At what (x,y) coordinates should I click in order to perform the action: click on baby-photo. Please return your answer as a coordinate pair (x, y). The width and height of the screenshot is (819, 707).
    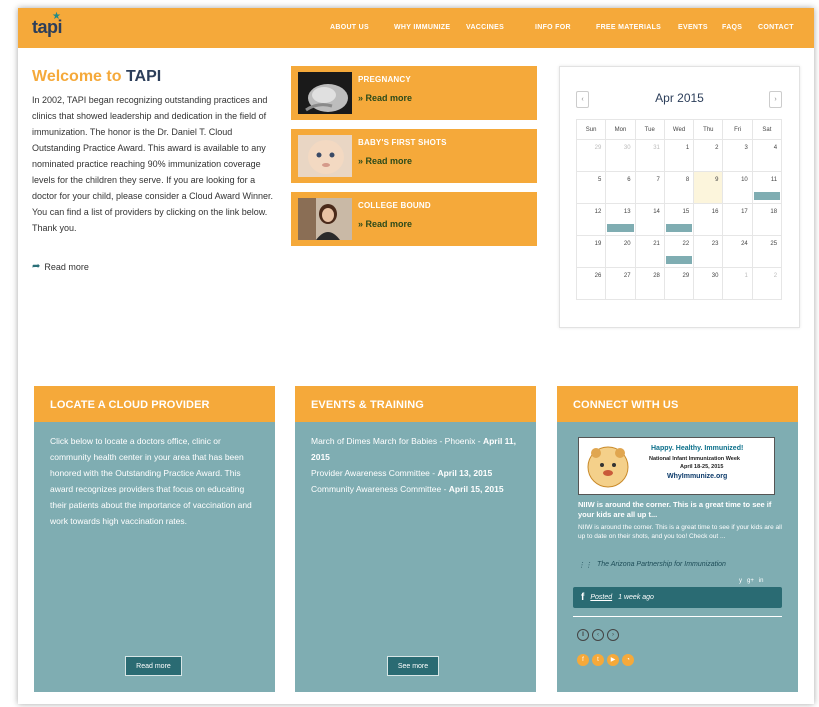
    Looking at the image, I should click on (325, 156).